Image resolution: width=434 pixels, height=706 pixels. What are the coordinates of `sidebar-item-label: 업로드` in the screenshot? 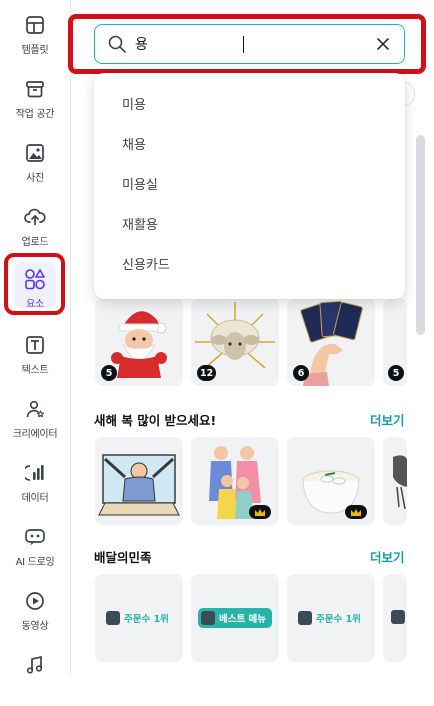 It's located at (35, 242).